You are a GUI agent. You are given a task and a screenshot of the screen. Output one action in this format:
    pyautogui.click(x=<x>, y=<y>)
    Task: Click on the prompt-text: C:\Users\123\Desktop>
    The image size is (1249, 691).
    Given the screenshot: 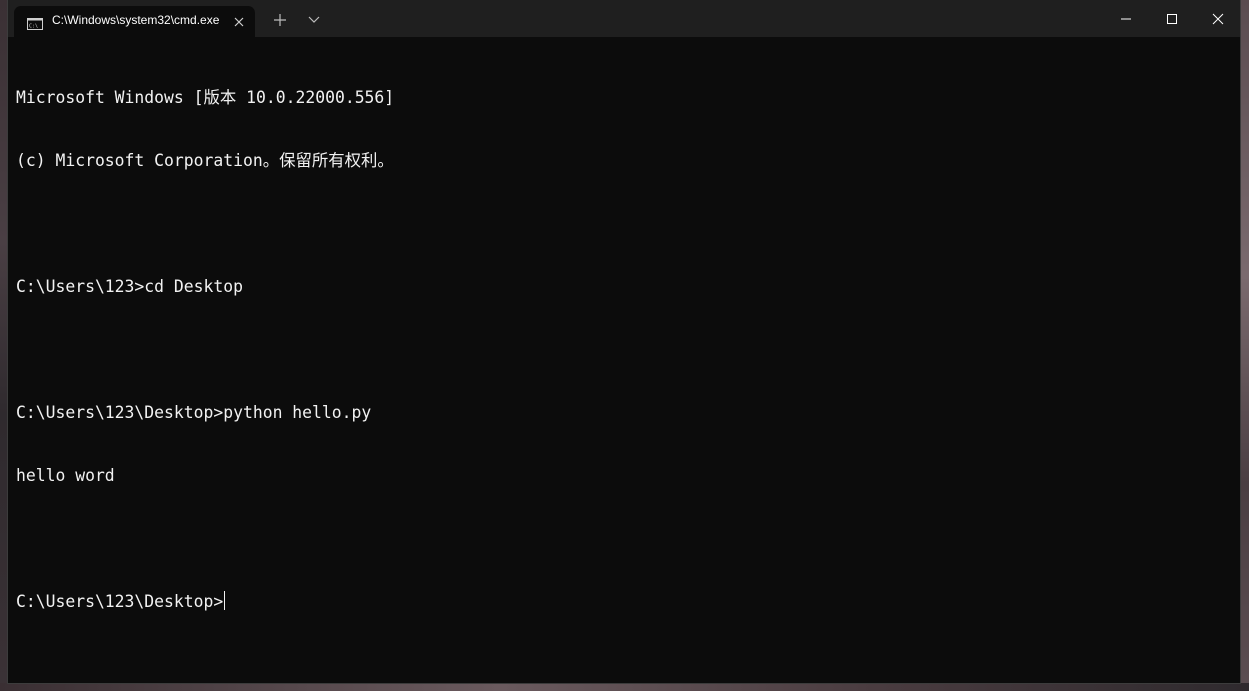 What is the action you would take?
    pyautogui.click(x=120, y=601)
    